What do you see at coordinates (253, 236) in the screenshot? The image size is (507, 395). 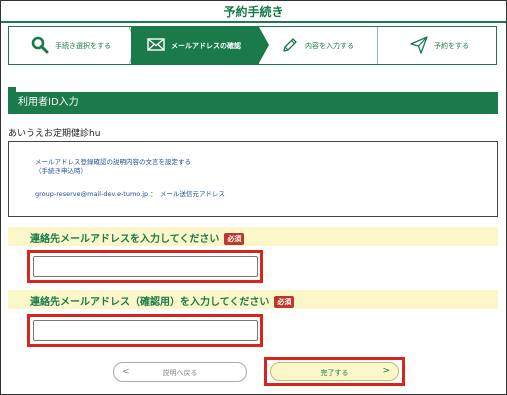 I see `email-field-header: 連絡先メールアドレスを入力してください 必須` at bounding box center [253, 236].